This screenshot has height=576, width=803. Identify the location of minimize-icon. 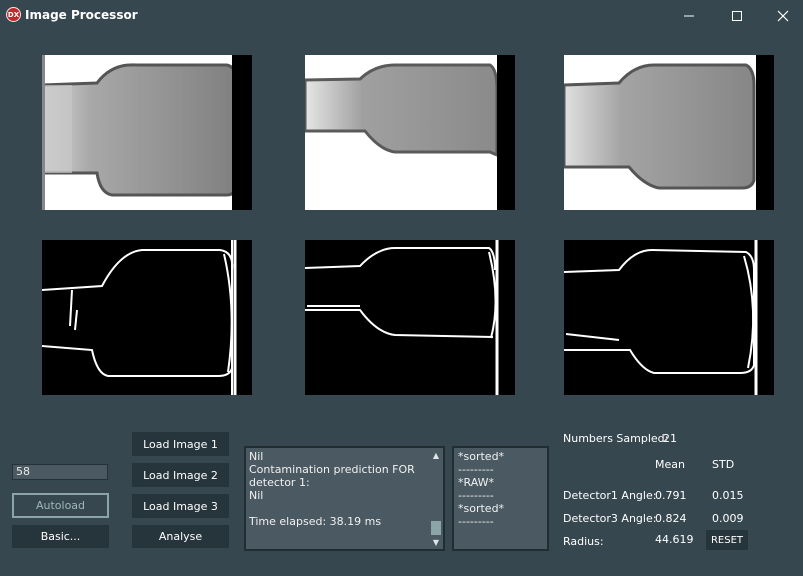
(689, 16).